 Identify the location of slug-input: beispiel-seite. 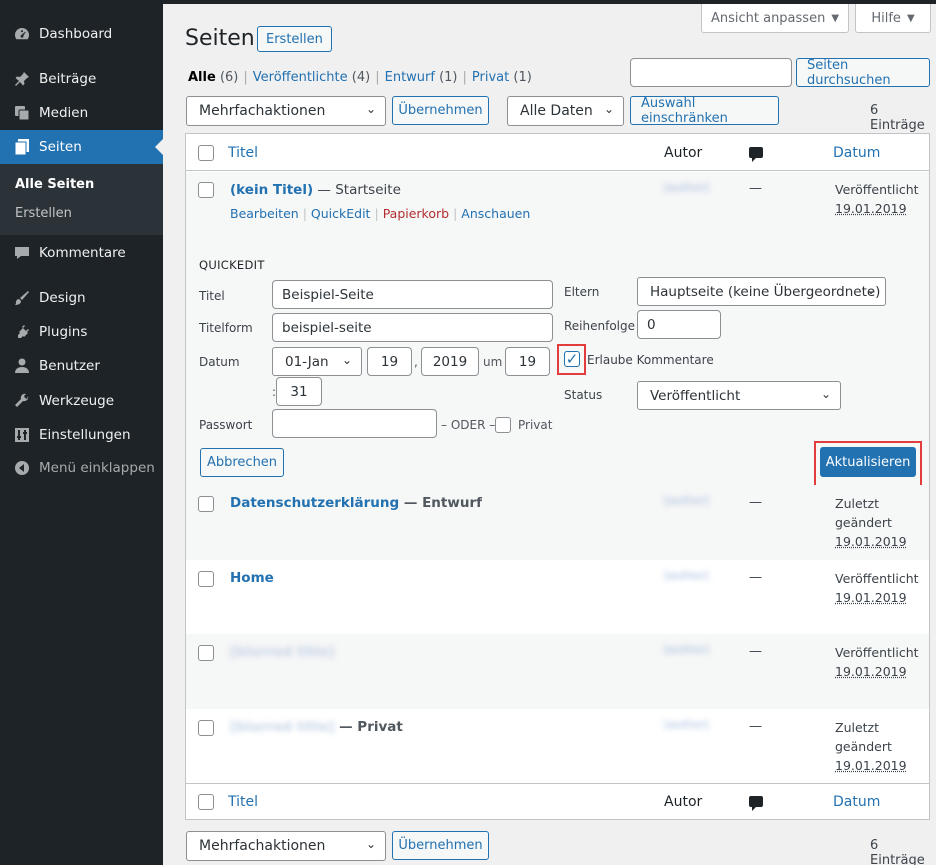
(412, 327).